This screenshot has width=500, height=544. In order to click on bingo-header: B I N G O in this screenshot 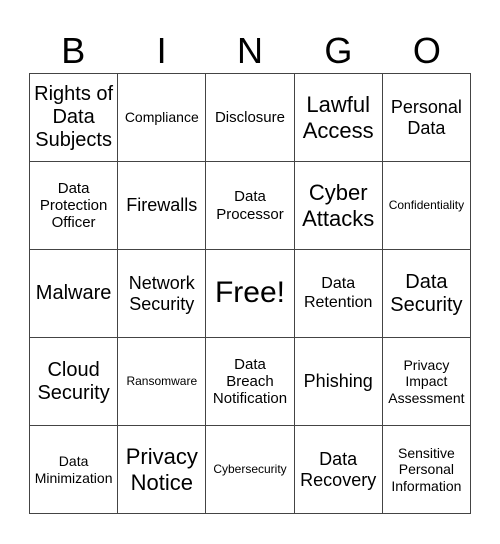, I will do `click(250, 51)`.